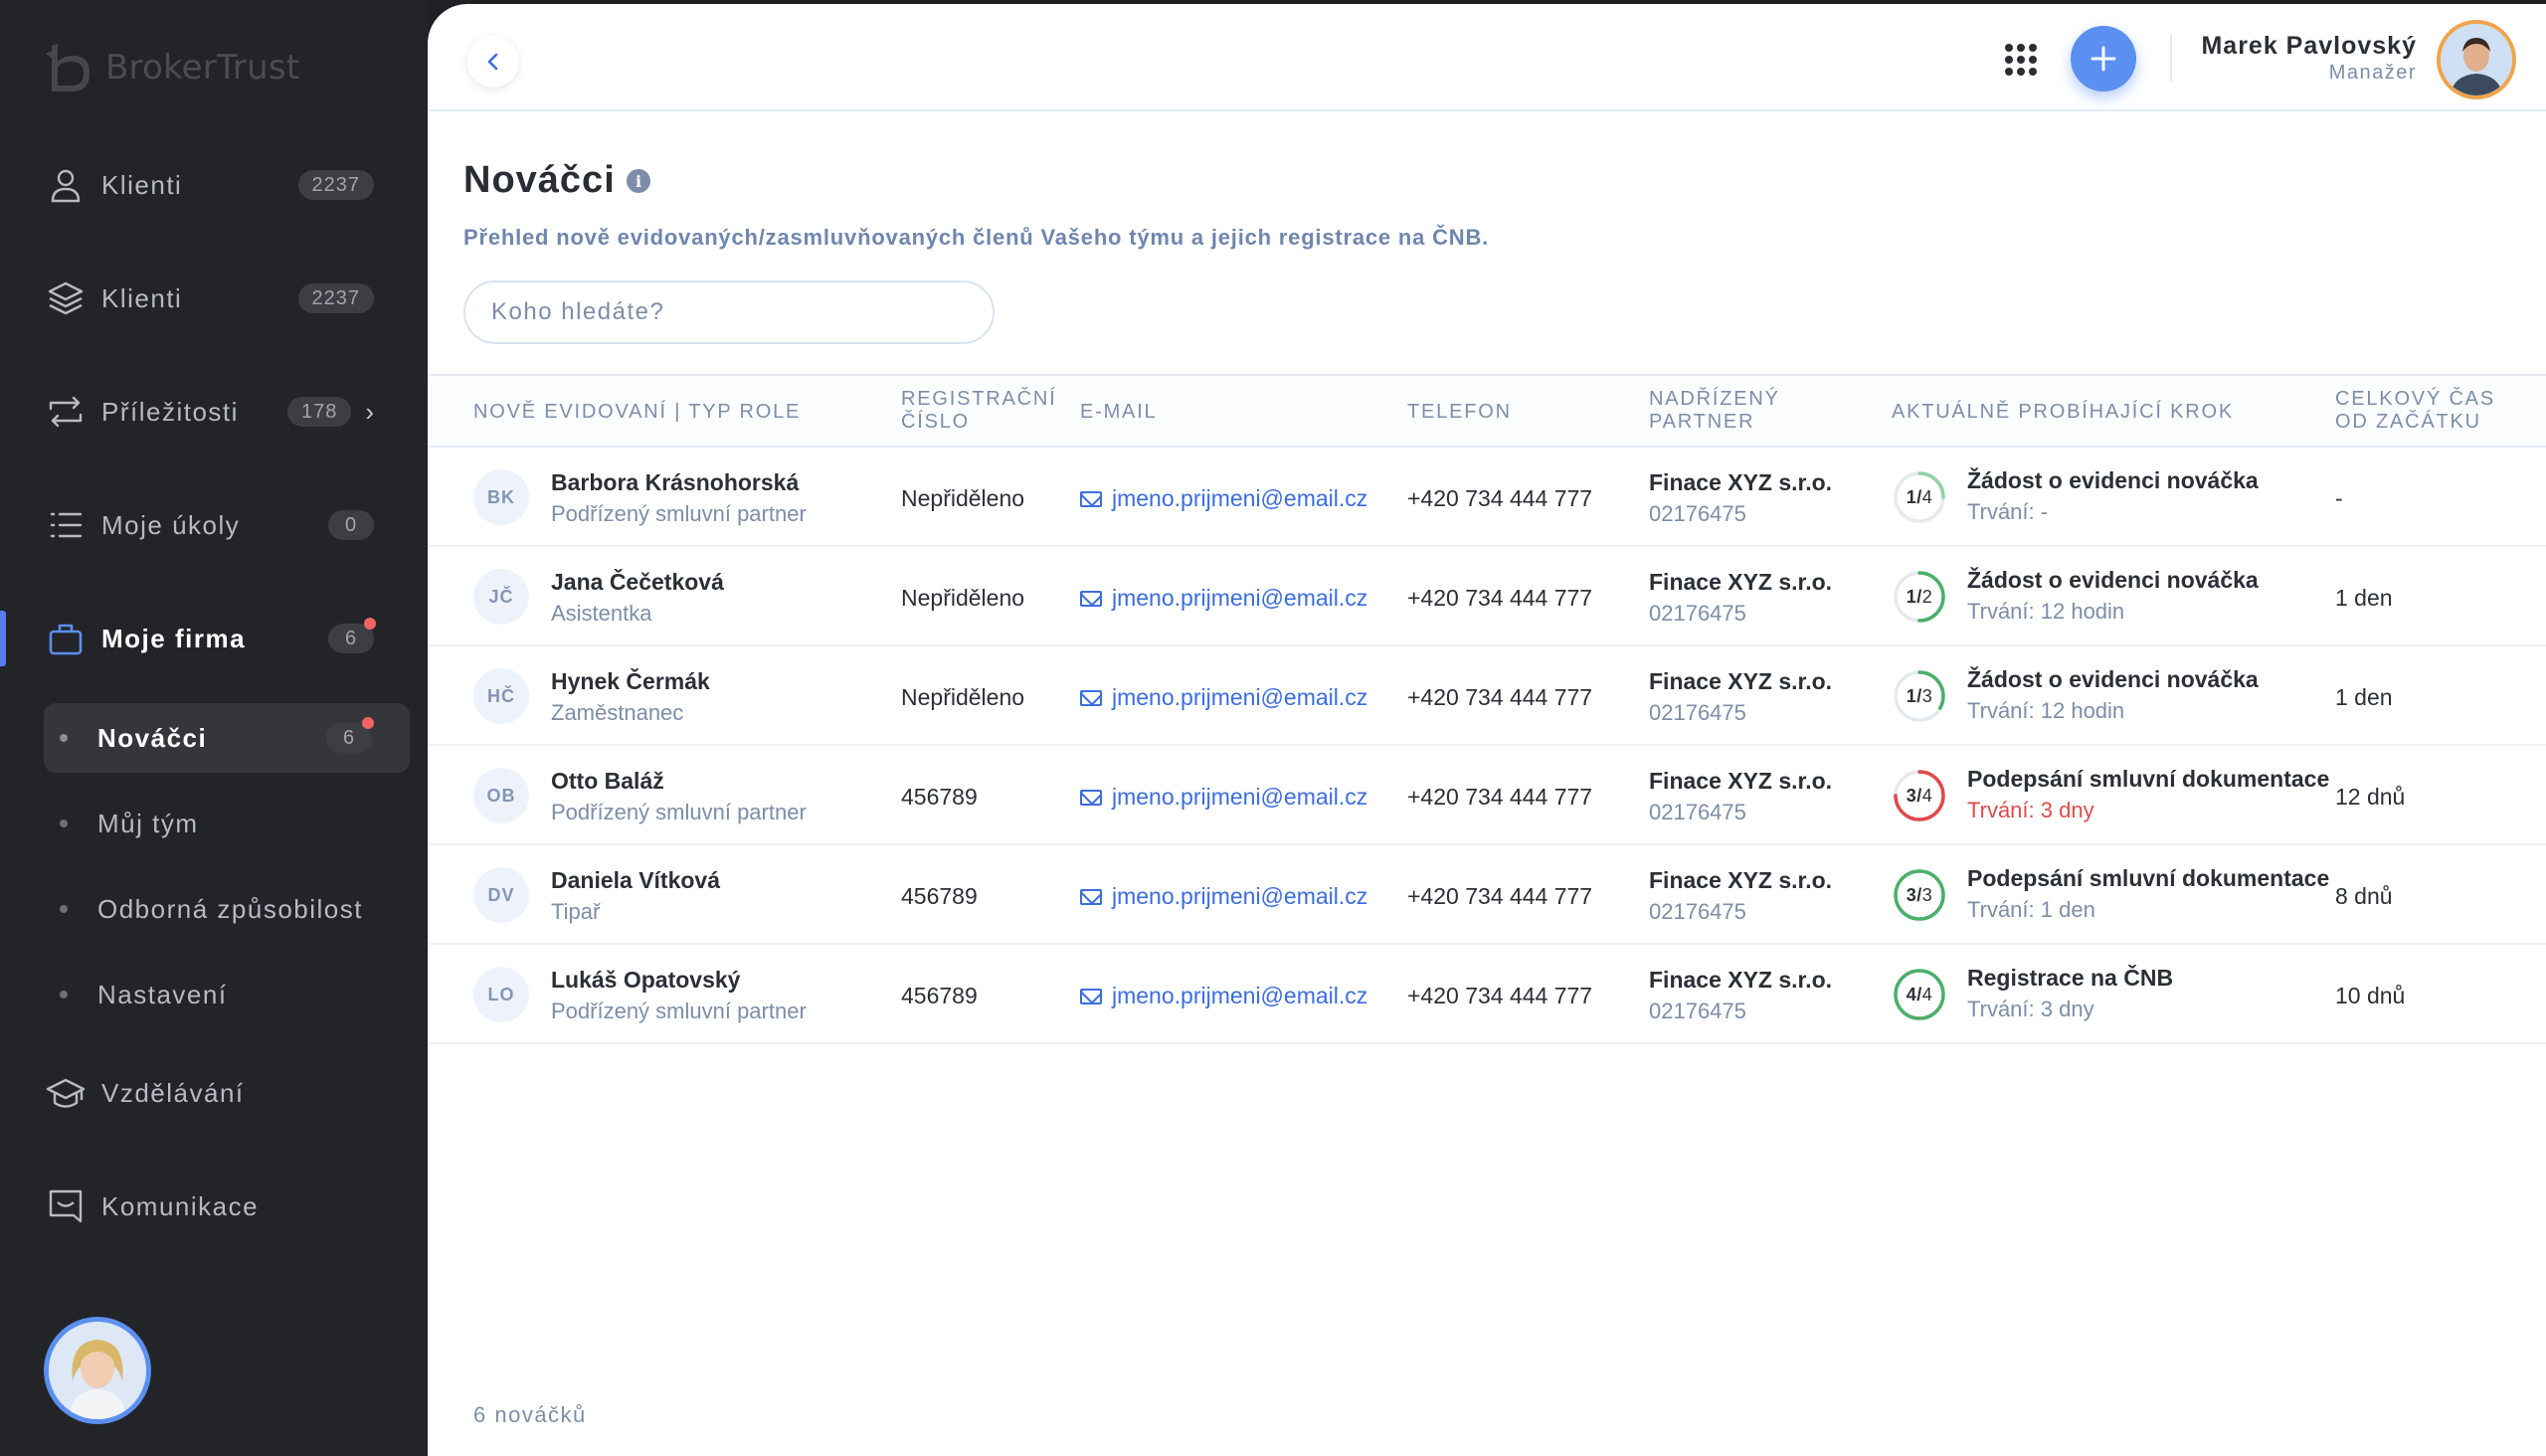 This screenshot has height=1456, width=2546. Describe the element at coordinates (1741, 781) in the screenshot. I see `partner-name: Finace XYZ s.r.o.` at that location.